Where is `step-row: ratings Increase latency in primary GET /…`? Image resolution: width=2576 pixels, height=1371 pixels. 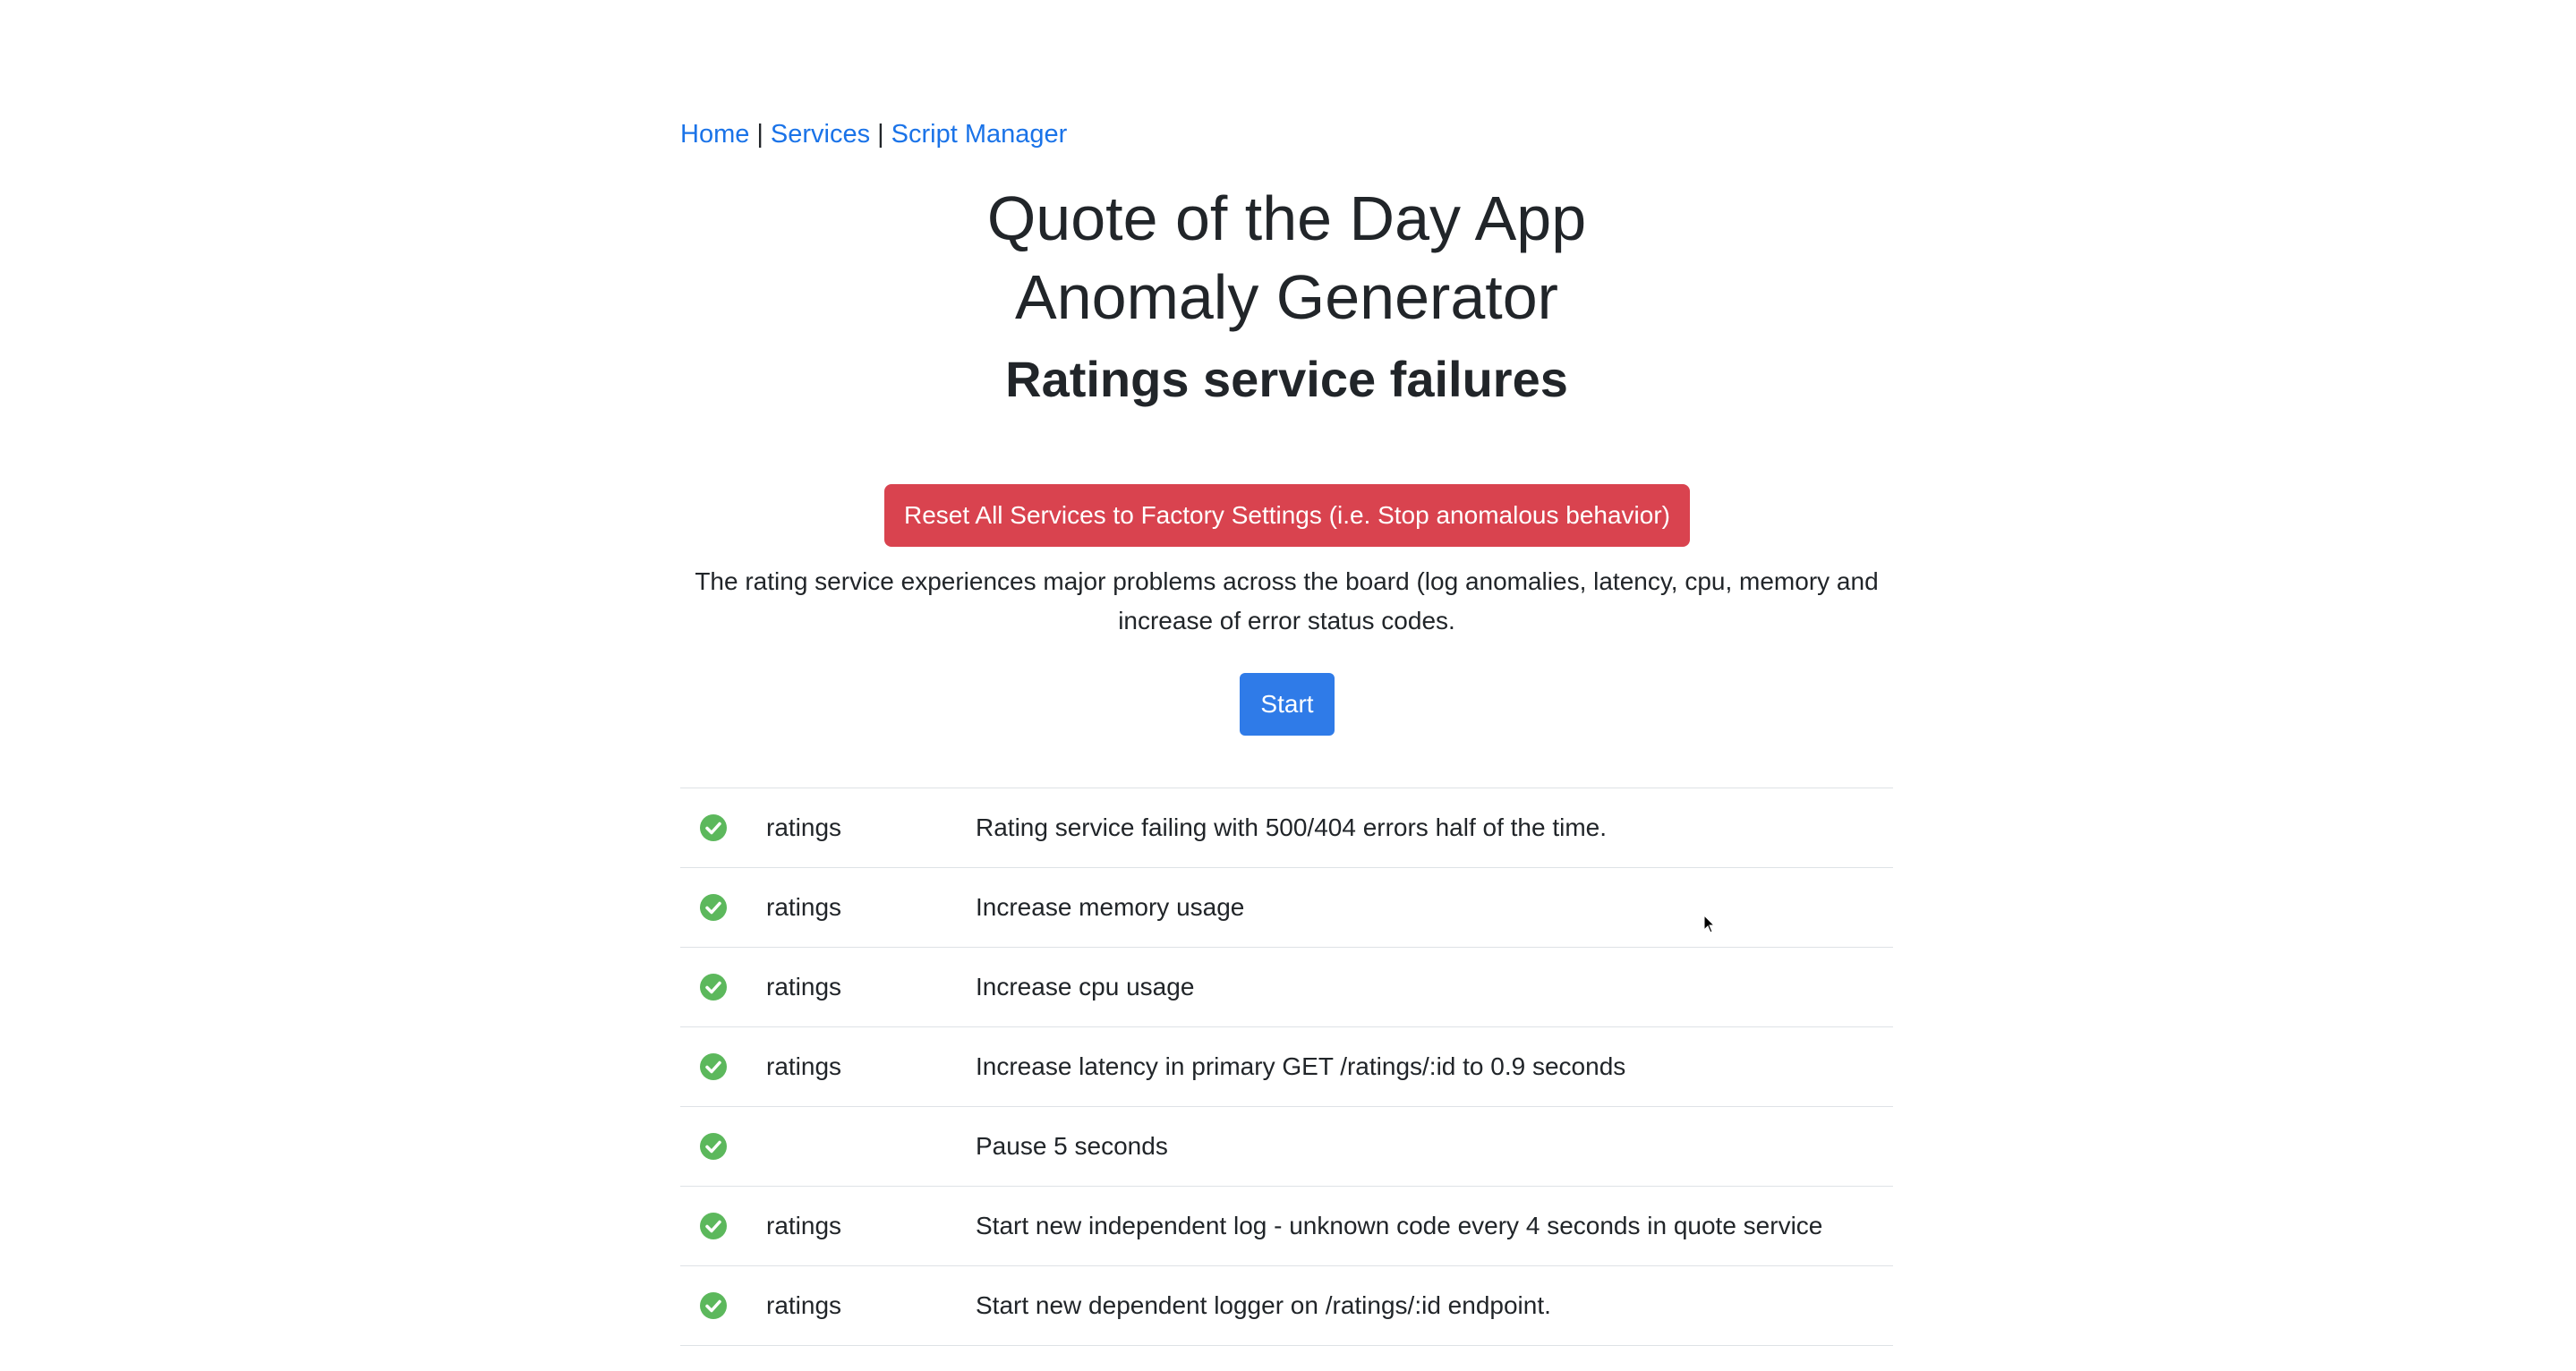
step-row: ratings Increase latency in primary GET /… is located at coordinates (1286, 1067).